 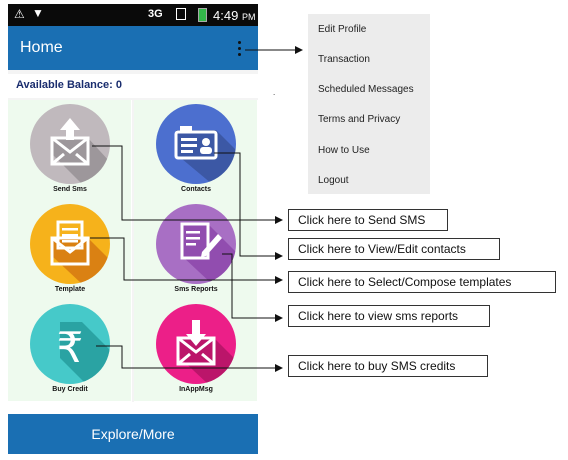 I want to click on callout-credits: Click here to buy SMS credits, so click(x=388, y=366).